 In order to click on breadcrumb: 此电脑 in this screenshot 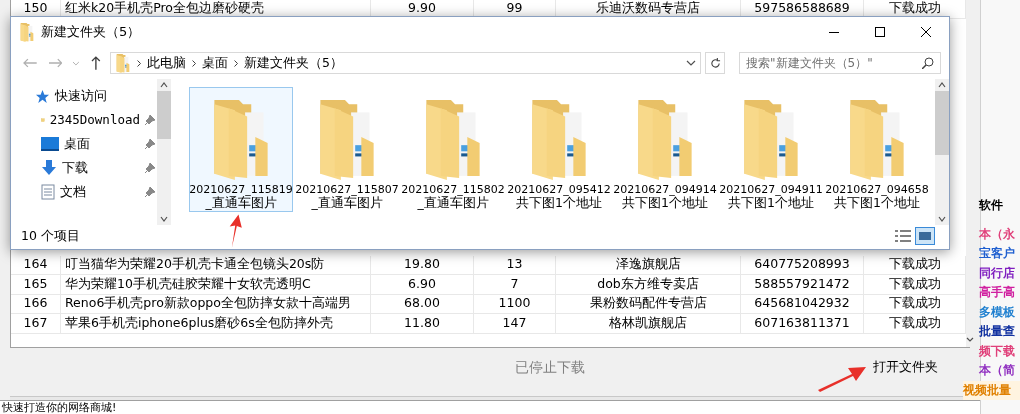, I will do `click(166, 63)`.